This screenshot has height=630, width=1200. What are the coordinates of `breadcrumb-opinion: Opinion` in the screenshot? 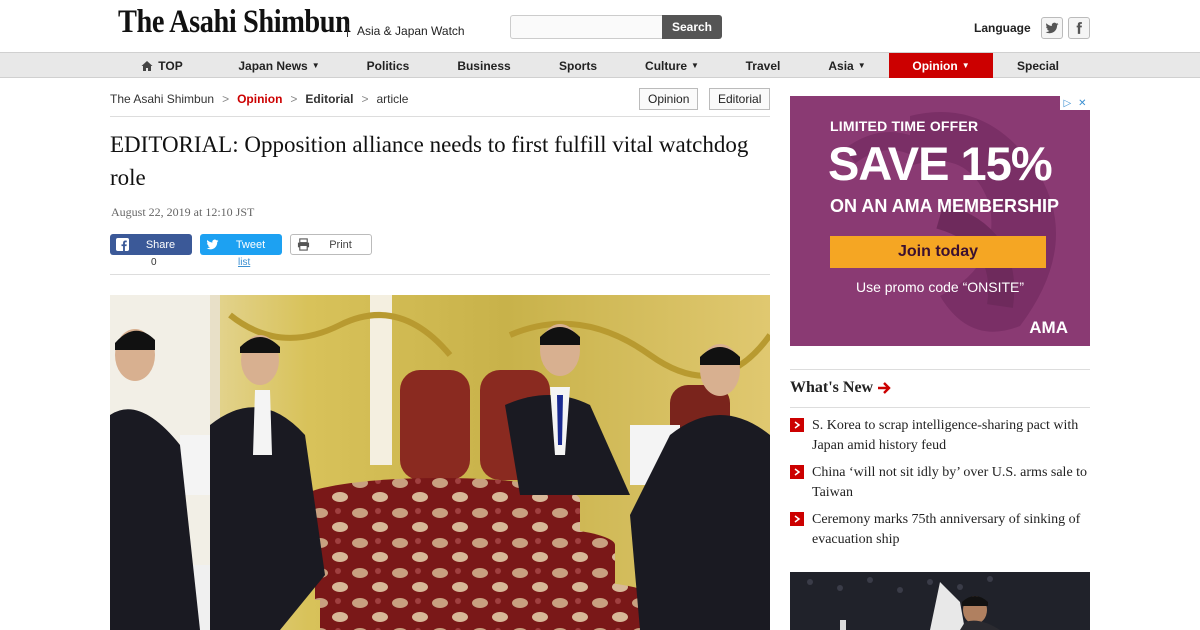 It's located at (259, 99).